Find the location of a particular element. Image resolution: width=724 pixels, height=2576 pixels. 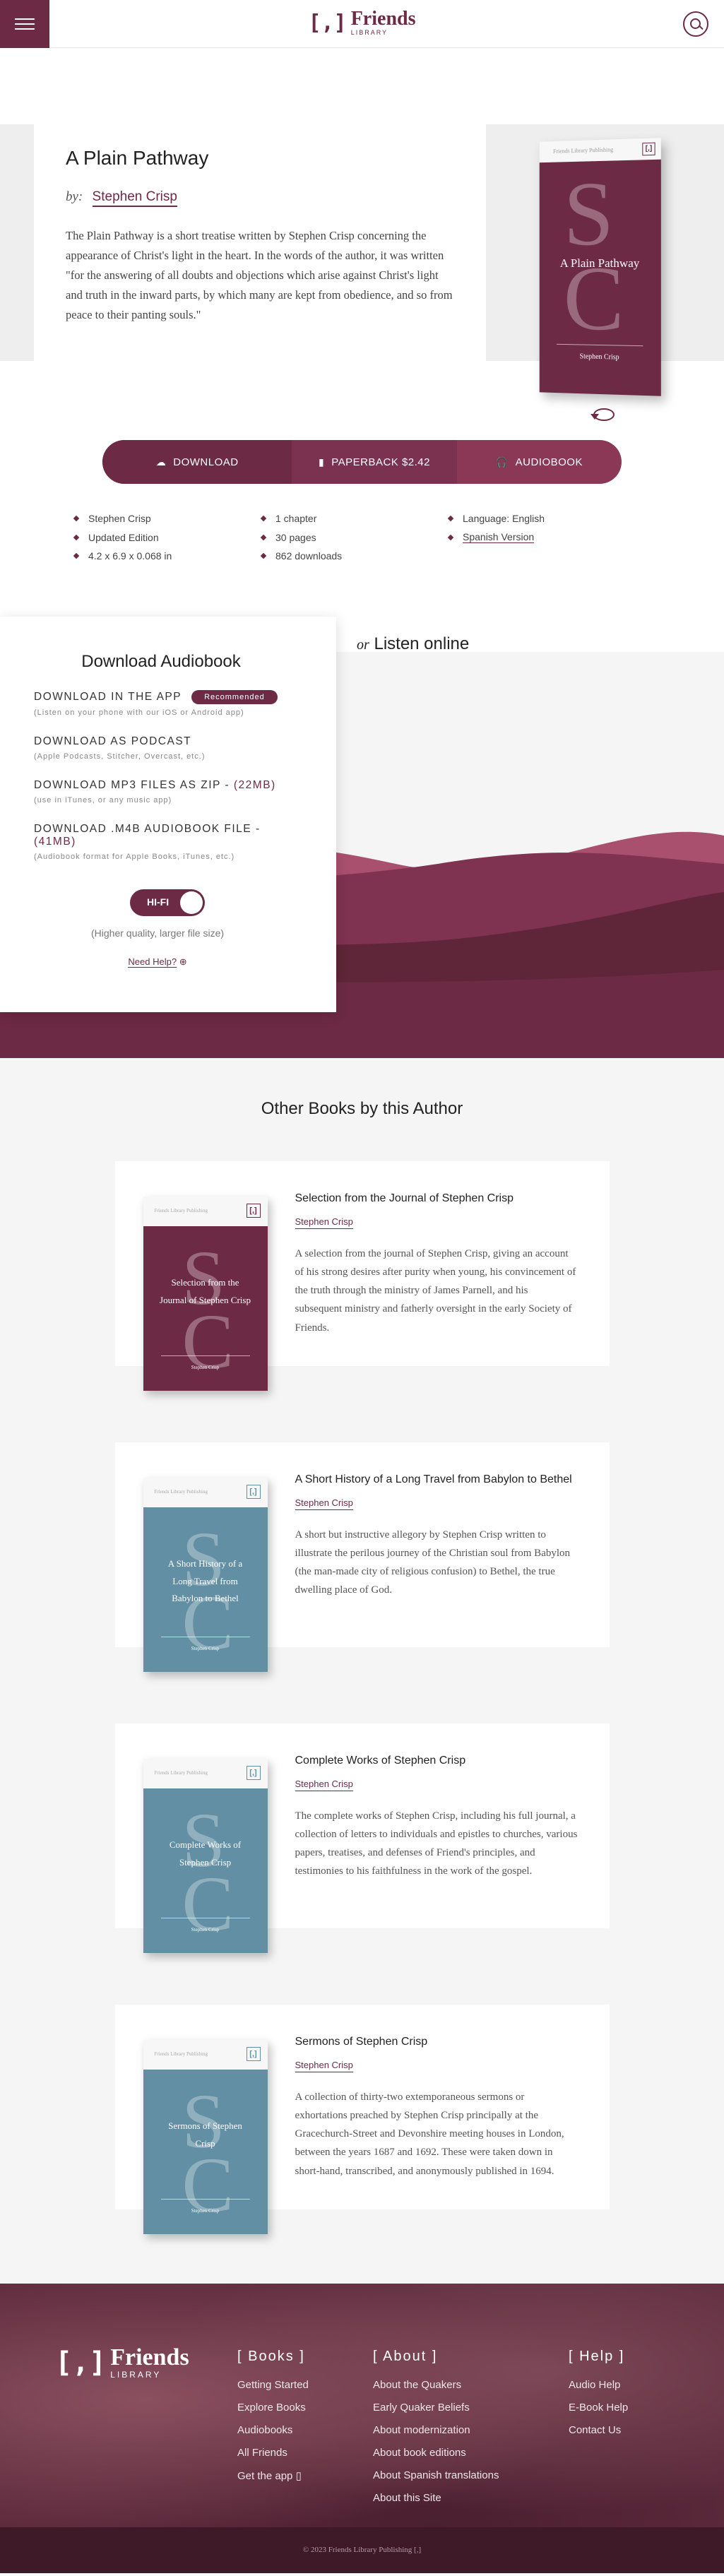

footer-link-get-app: Get the app ▯ is located at coordinates (273, 2475).